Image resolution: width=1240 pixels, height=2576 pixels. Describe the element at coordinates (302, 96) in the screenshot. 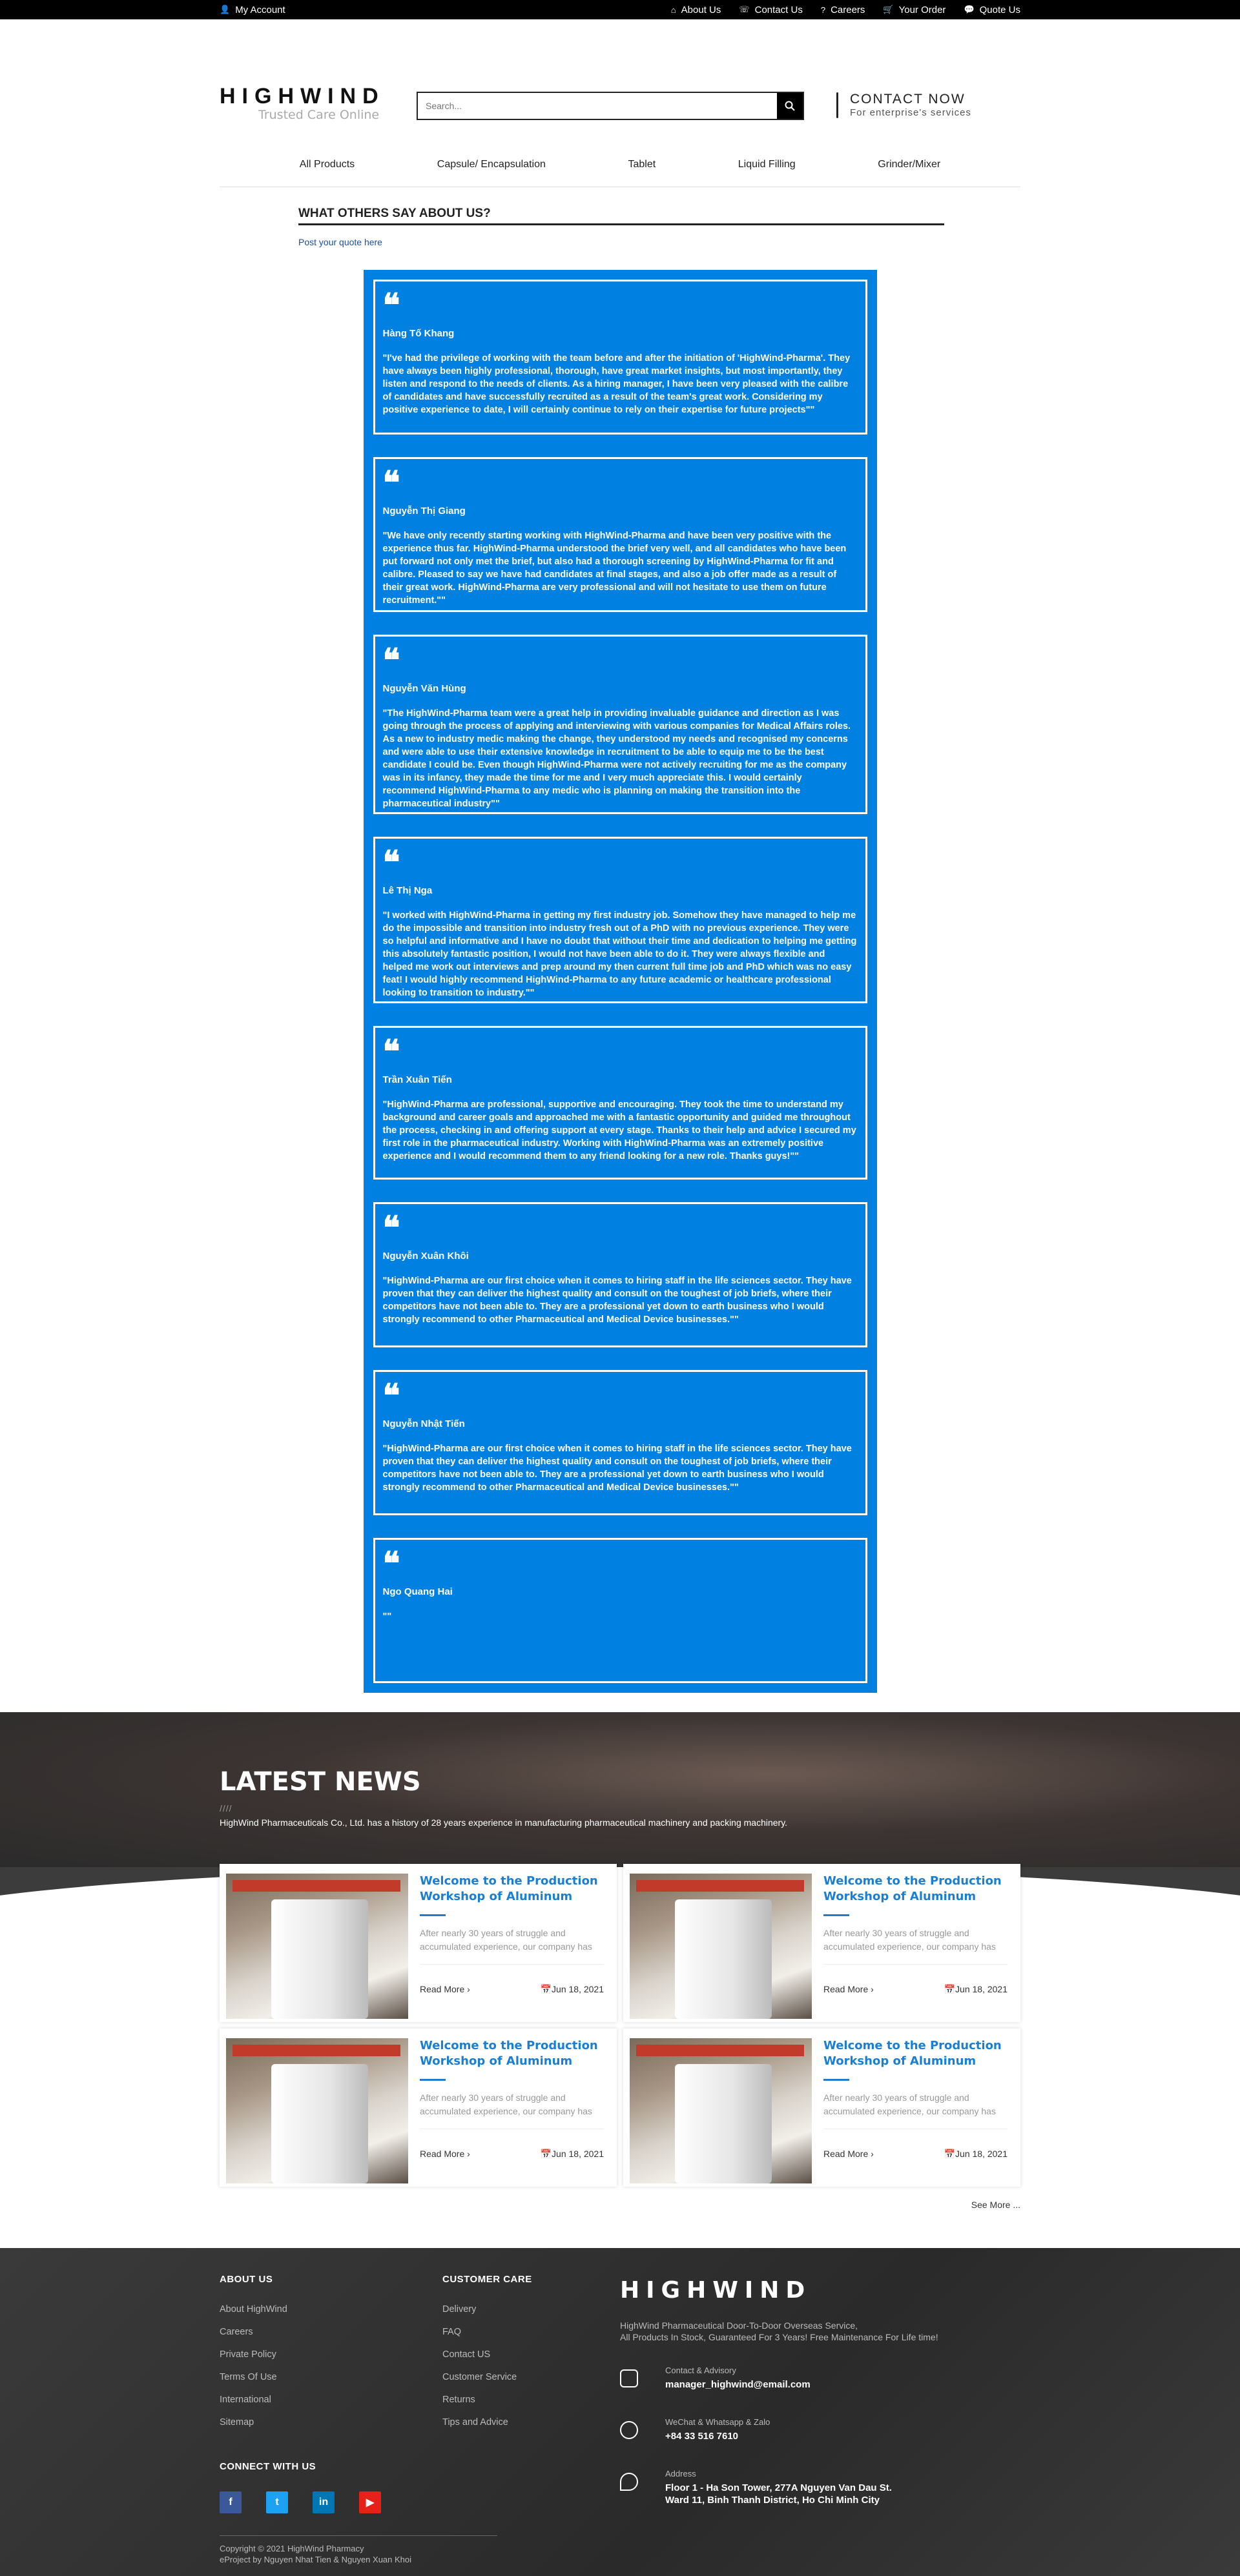

I see `brand-name: HIGHWIND` at that location.